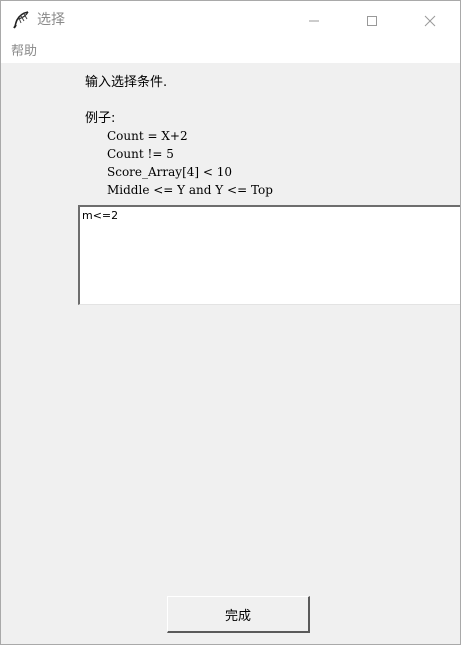 The height and width of the screenshot is (645, 461). What do you see at coordinates (126, 82) in the screenshot?
I see `condition-prompt: 输入选择条件.` at bounding box center [126, 82].